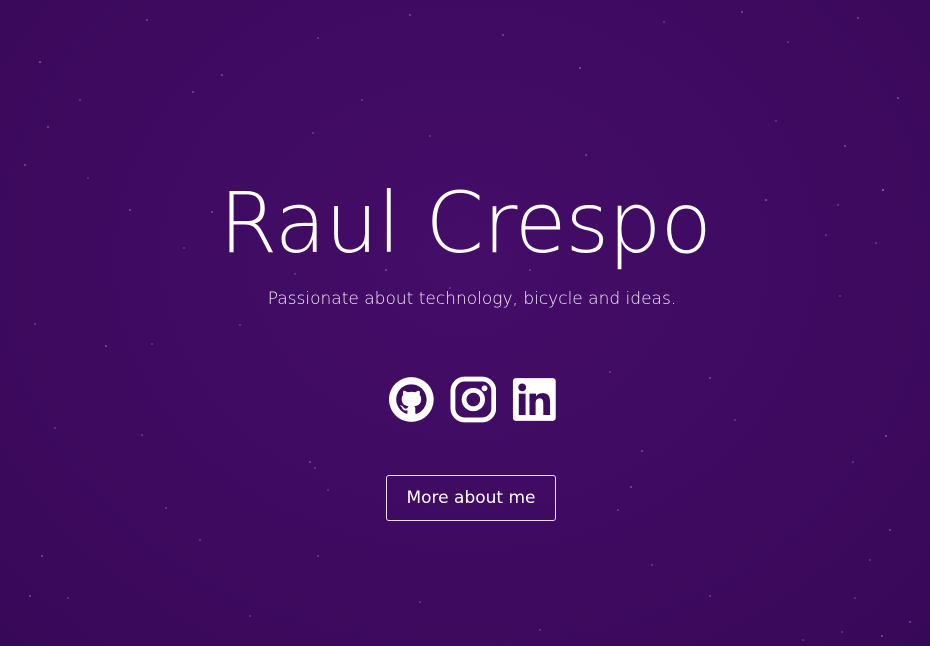  I want to click on instagram-link, so click(473, 399).